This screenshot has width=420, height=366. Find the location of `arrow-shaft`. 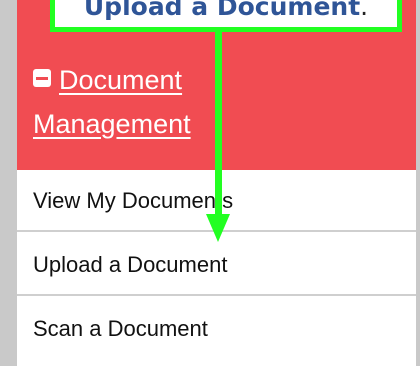

arrow-shaft is located at coordinates (218, 121).